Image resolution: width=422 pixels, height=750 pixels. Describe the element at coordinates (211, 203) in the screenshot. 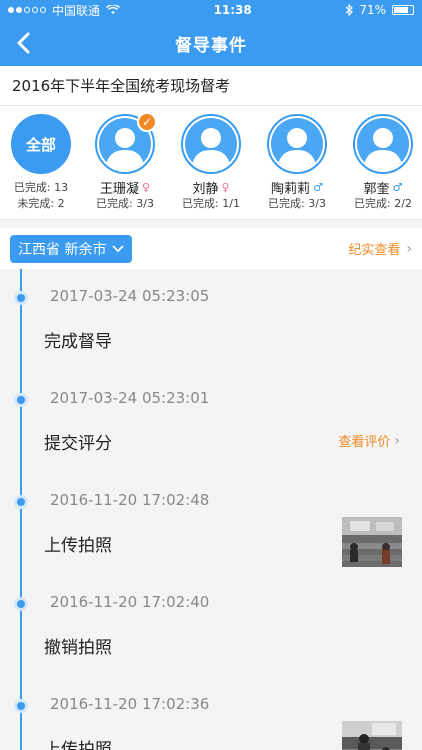

I see `person-done: 已完成: 1/1` at that location.